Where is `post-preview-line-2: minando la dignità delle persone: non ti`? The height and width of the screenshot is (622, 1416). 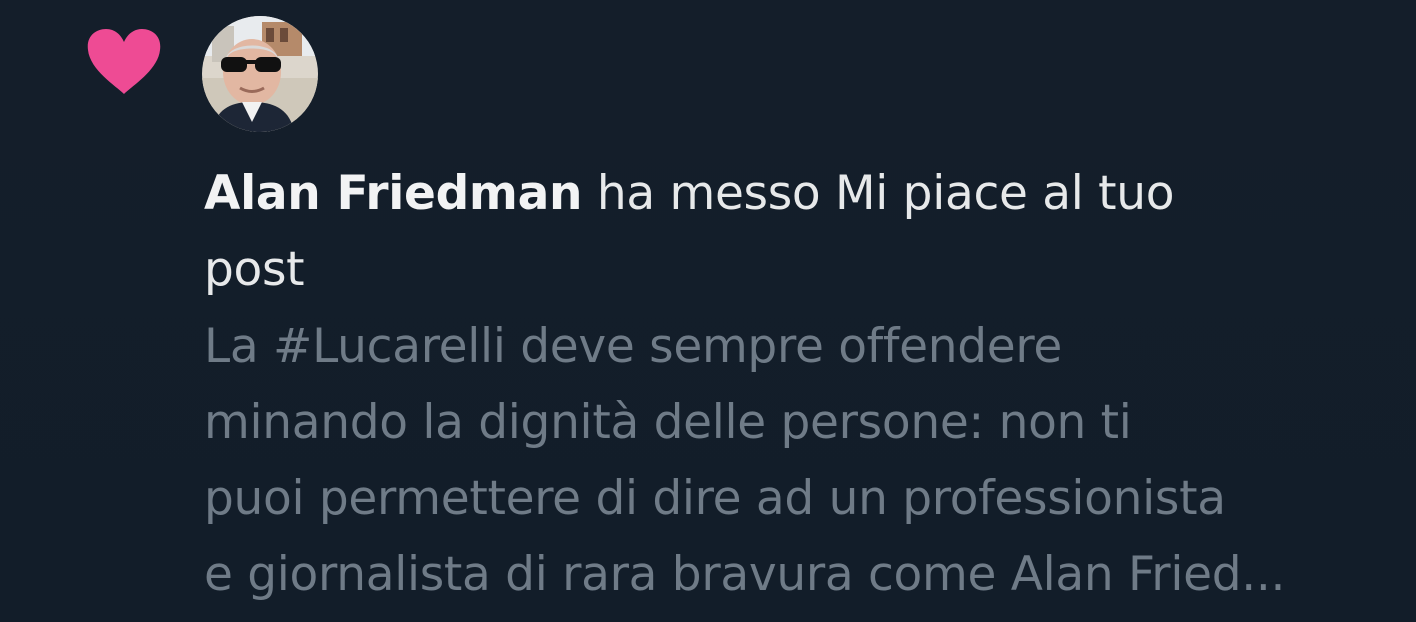 post-preview-line-2: minando la dignità delle persone: non ti is located at coordinates (668, 422).